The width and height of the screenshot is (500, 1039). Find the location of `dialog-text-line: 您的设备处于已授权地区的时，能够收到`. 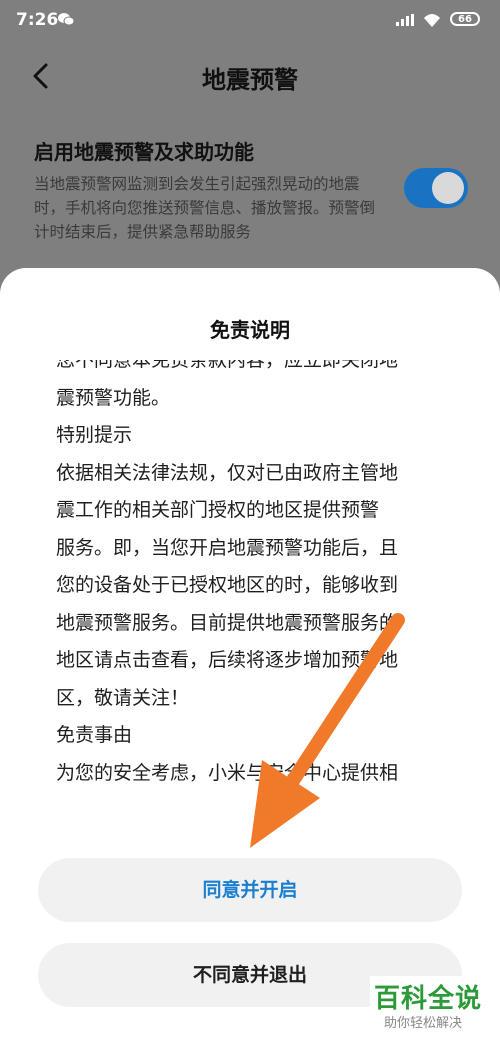

dialog-text-line: 您的设备处于已授权地区的时，能够收到 is located at coordinates (227, 585).